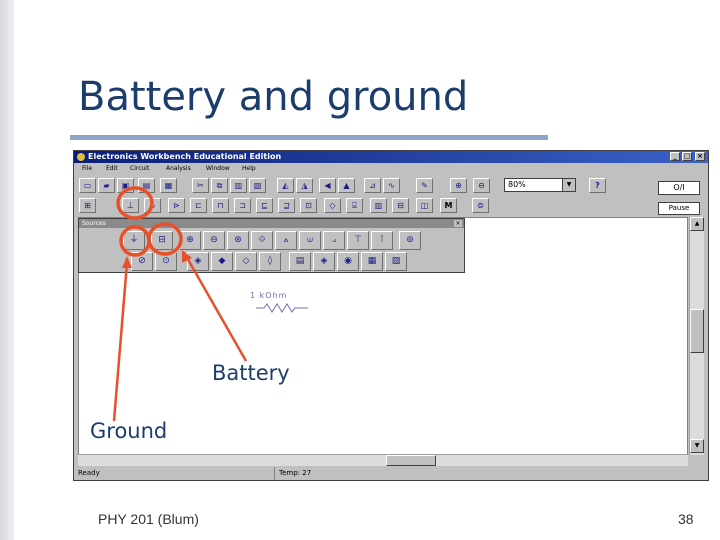 The width and height of the screenshot is (720, 540). Describe the element at coordinates (249, 169) in the screenshot. I see `menu-help: Help` at that location.